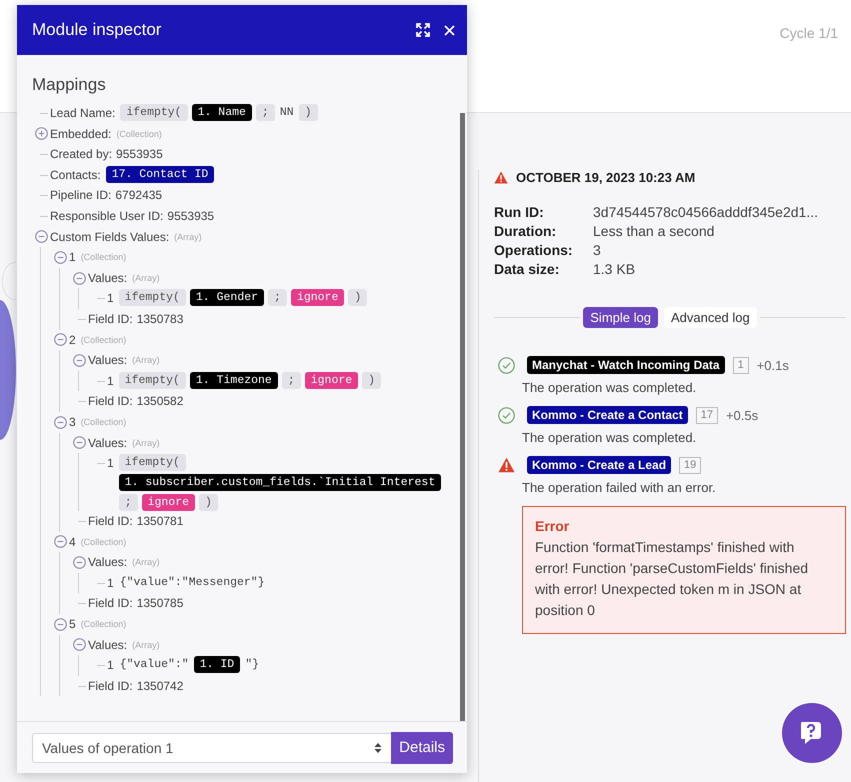 The height and width of the screenshot is (782, 851). What do you see at coordinates (75, 175) in the screenshot?
I see `field-label: Contacts:` at bounding box center [75, 175].